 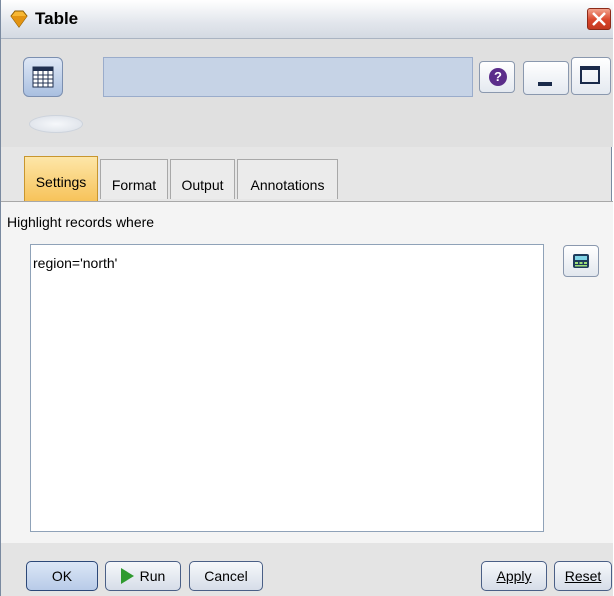 What do you see at coordinates (545, 84) in the screenshot?
I see `minimize-icon` at bounding box center [545, 84].